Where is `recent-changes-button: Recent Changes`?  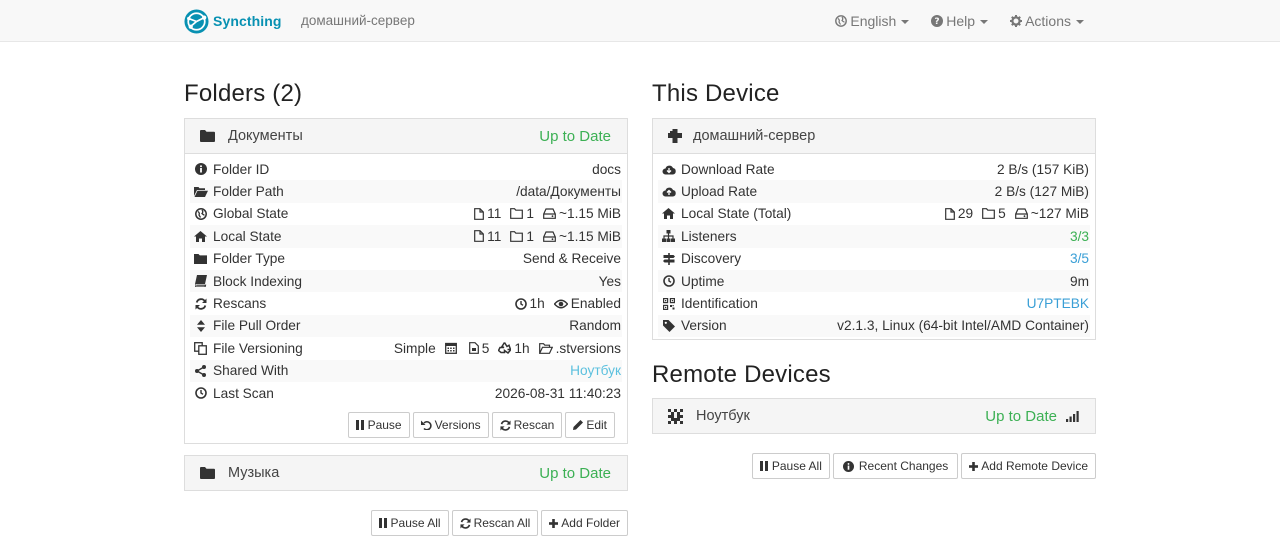 recent-changes-button: Recent Changes is located at coordinates (895, 466).